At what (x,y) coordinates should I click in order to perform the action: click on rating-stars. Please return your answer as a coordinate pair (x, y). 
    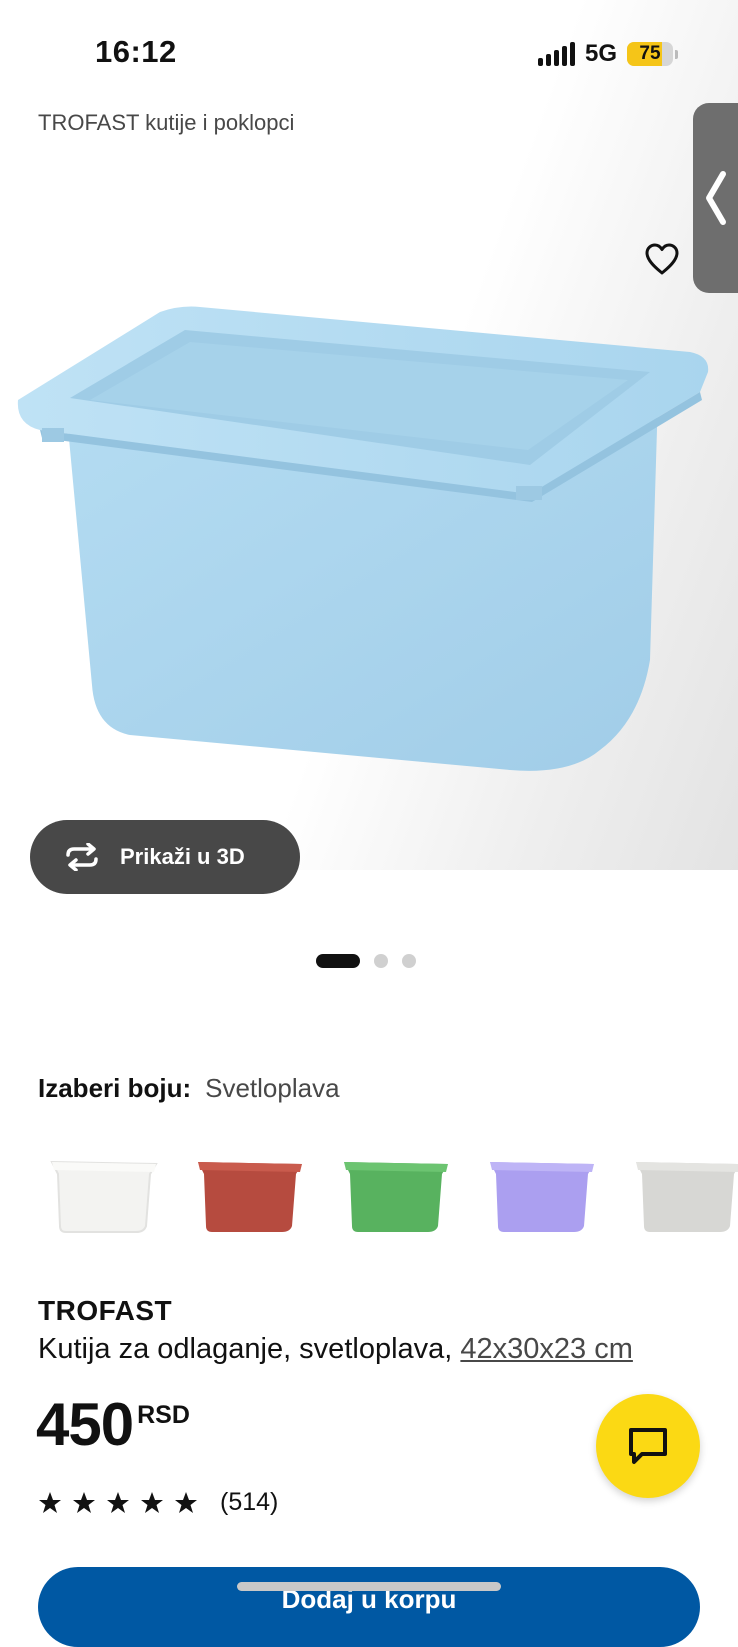
    Looking at the image, I should click on (118, 1503).